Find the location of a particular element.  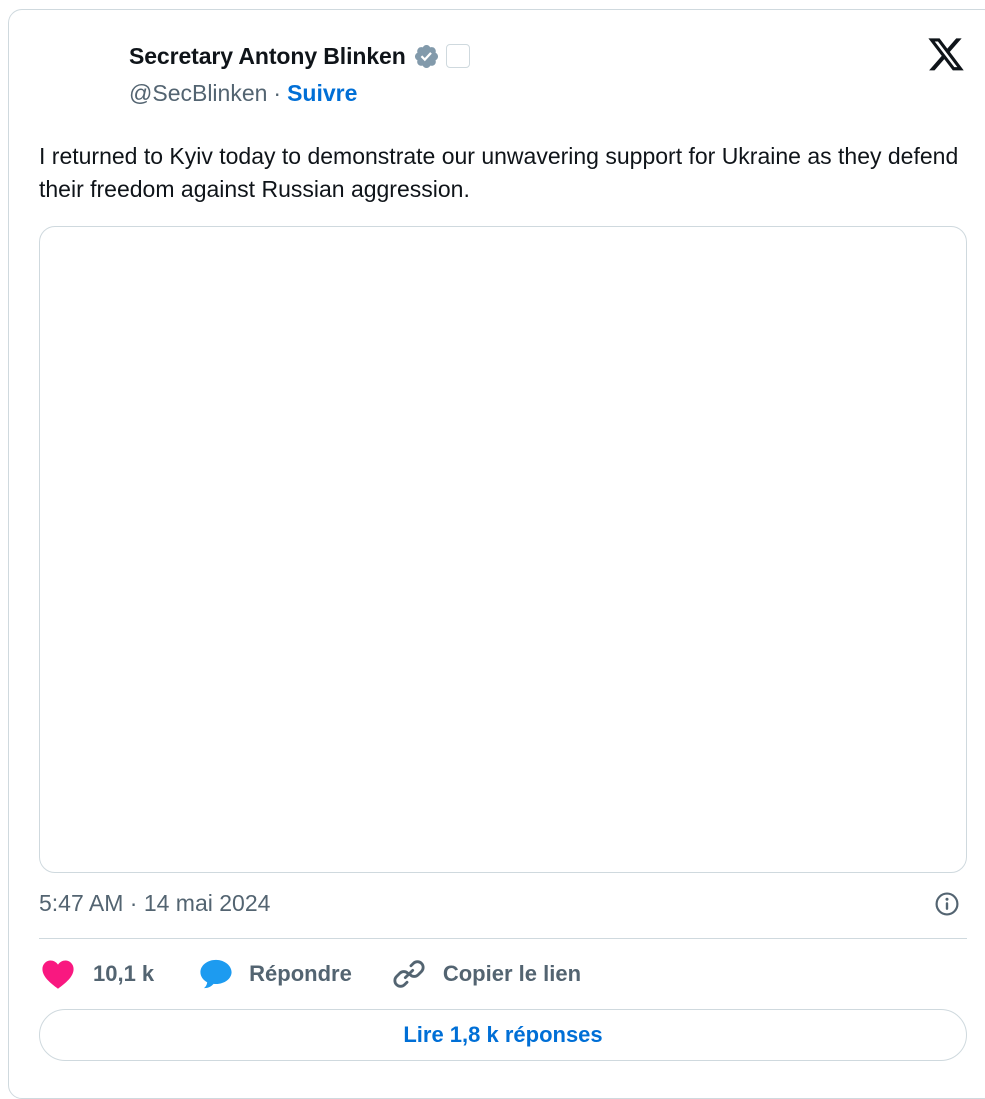

author-handle: @SecBlinken is located at coordinates (198, 93).